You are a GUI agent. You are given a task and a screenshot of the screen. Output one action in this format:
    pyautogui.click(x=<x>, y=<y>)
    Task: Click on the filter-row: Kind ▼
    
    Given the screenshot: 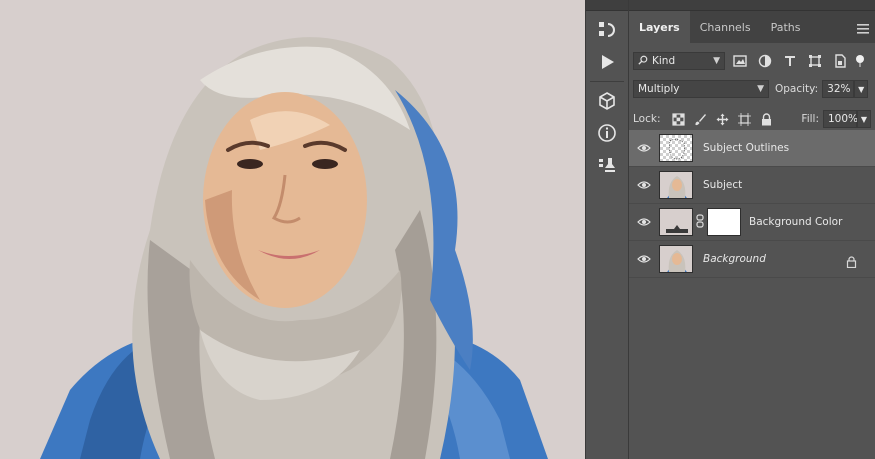 What is the action you would take?
    pyautogui.click(x=752, y=61)
    